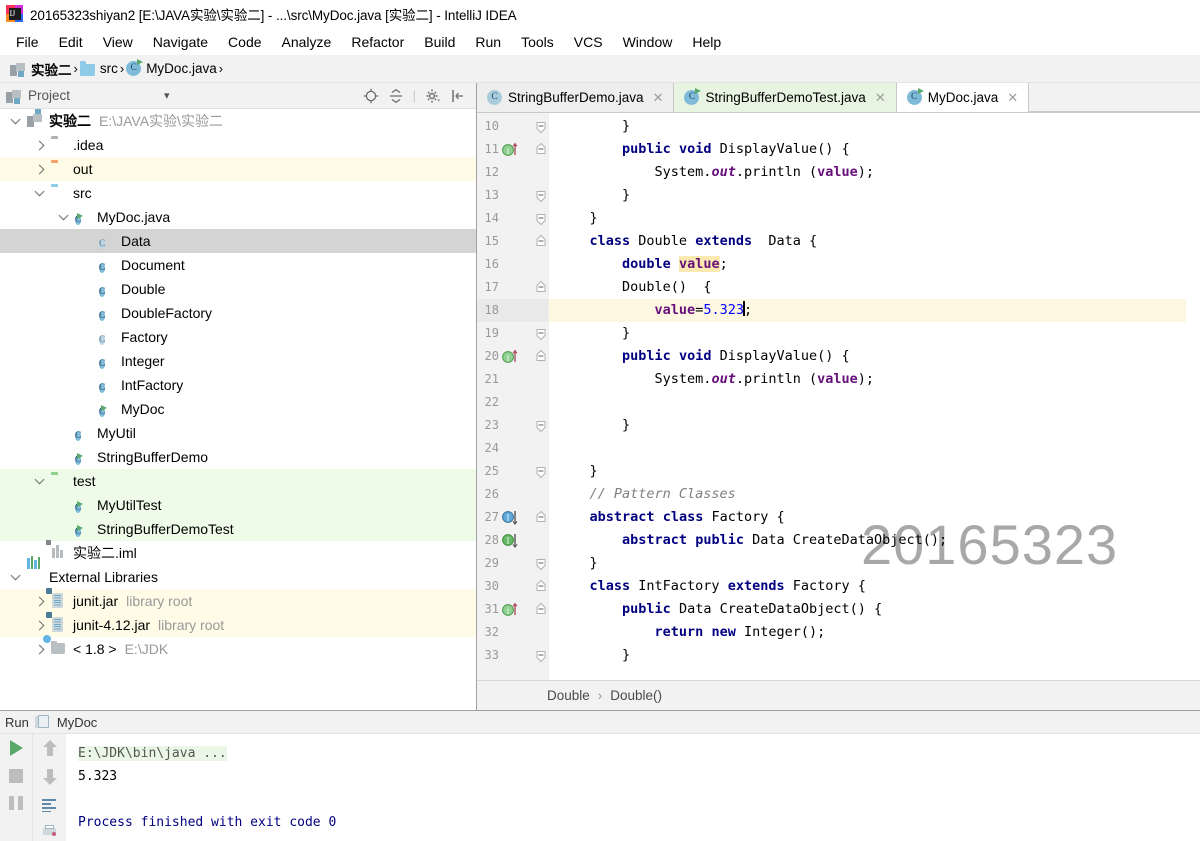 The height and width of the screenshot is (841, 1200). I want to click on tree-node-1-8: < 1.8 > E:\JDK, so click(238, 648).